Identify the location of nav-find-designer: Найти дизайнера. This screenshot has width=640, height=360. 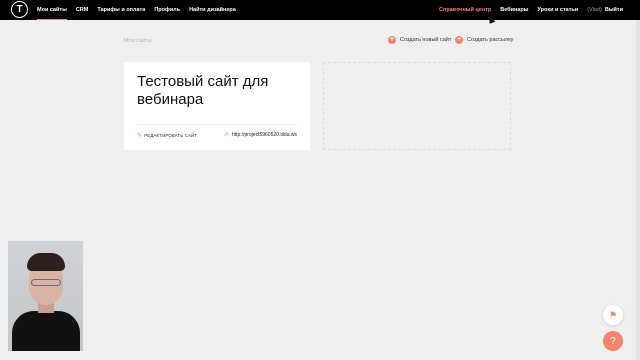
(212, 10).